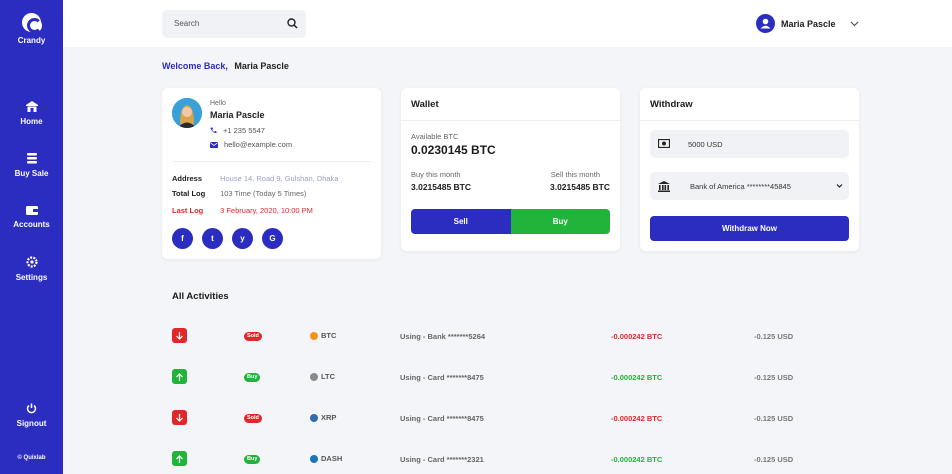 This screenshot has height=474, width=952. I want to click on trade-buttons: Sell Buy, so click(510, 221).